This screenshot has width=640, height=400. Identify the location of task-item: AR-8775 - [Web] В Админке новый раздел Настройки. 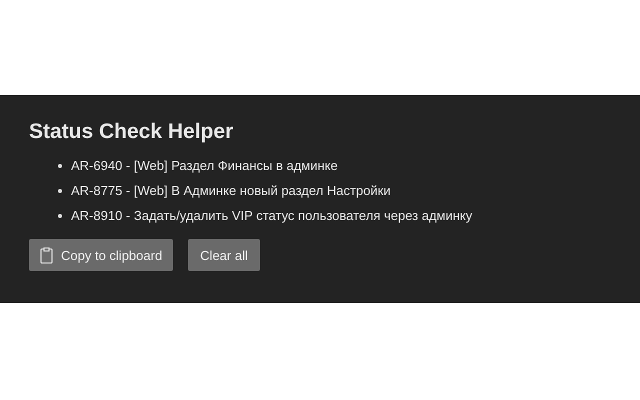
(231, 190).